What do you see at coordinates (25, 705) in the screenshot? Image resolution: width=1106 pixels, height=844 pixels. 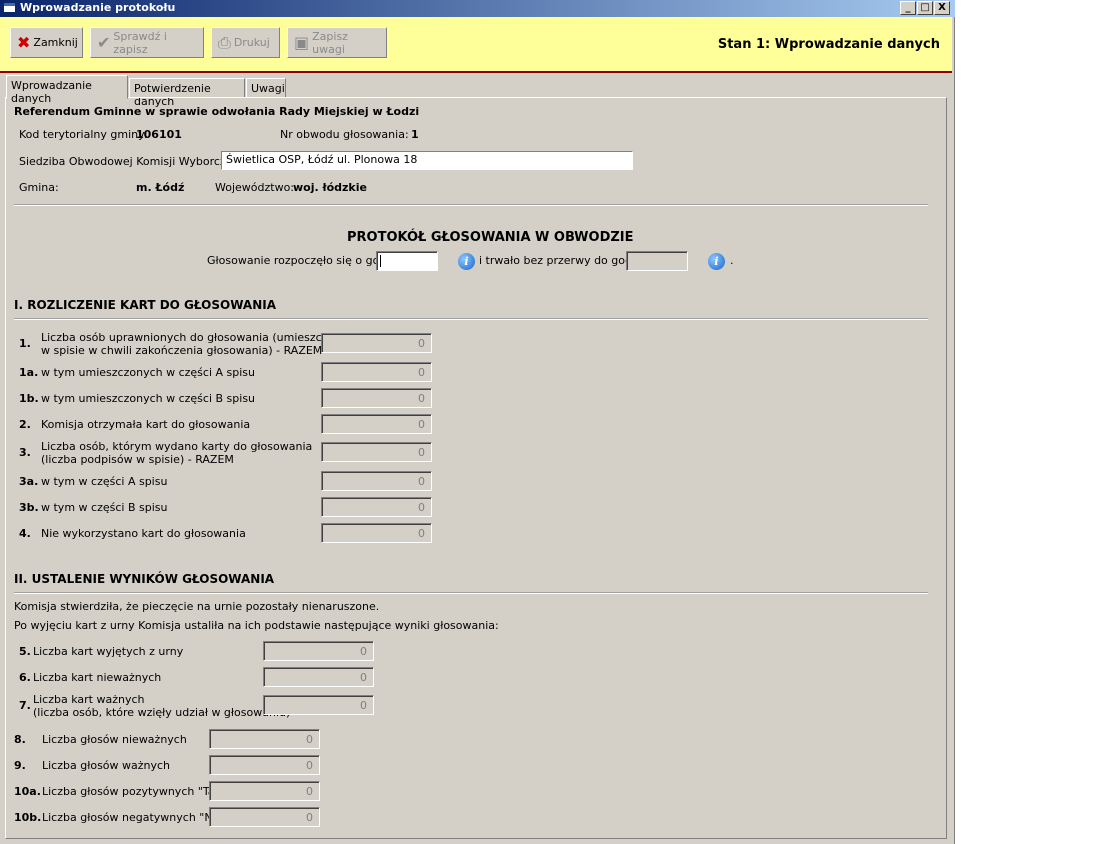 I see `row-number: 7.` at bounding box center [25, 705].